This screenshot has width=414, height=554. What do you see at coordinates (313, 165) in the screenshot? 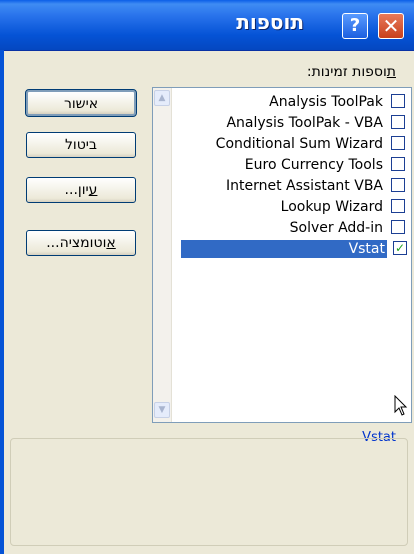
I see `addin-label: Euro Currency Tools` at bounding box center [313, 165].